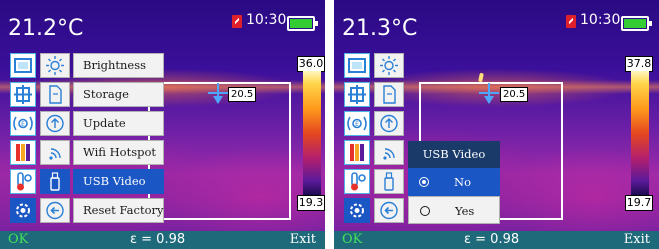 The image size is (659, 249). I want to click on menu-label-storage: Storage, so click(118, 94).